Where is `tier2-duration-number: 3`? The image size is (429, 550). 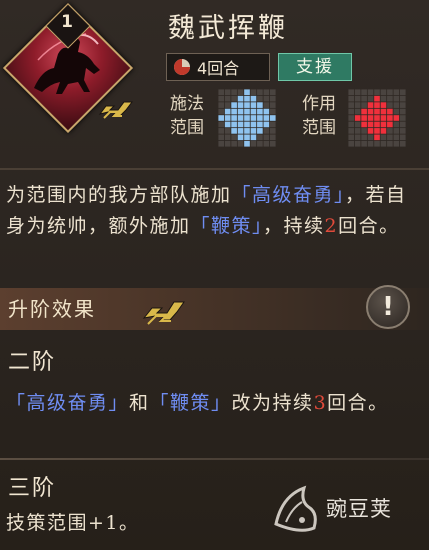
tier2-duration-number: 3 is located at coordinates (320, 403).